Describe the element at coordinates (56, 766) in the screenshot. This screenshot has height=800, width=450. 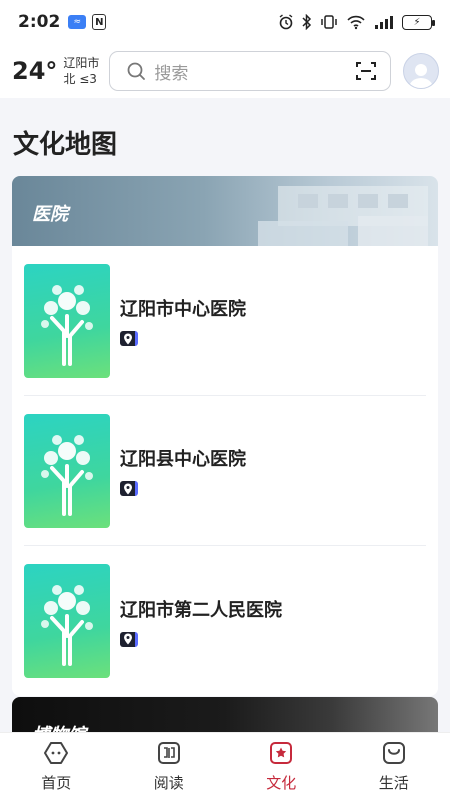
I see `nav-item-home: 首页` at that location.